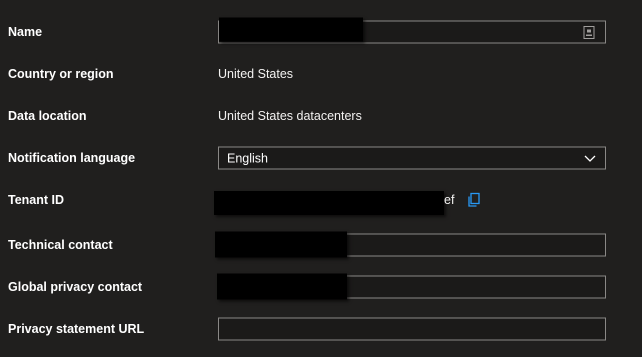 The height and width of the screenshot is (357, 642). Describe the element at coordinates (590, 158) in the screenshot. I see `chevron-down-icon` at that location.